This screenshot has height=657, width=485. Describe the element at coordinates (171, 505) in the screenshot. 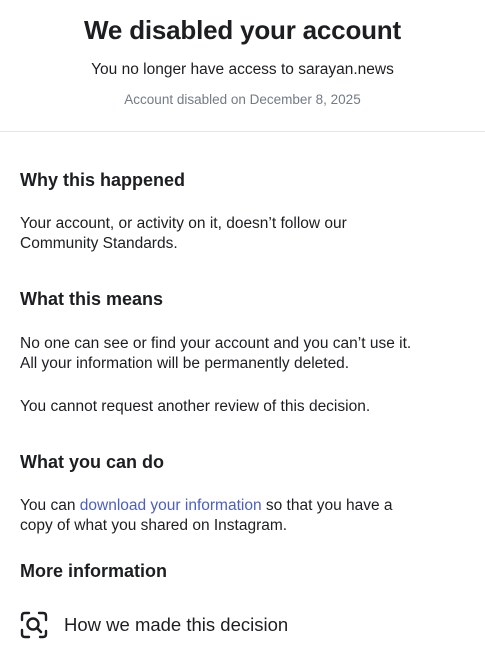

I see `download-information-link: download your information` at that location.